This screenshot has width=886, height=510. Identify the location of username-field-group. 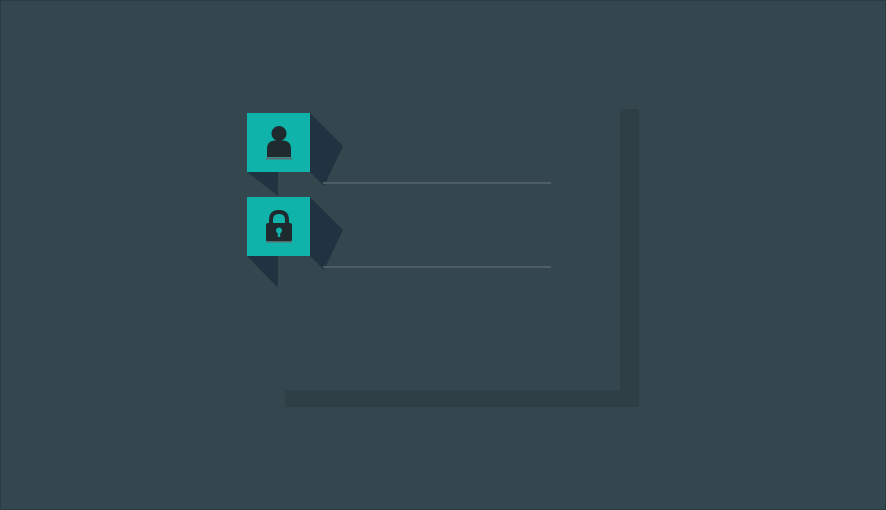
(400, 148).